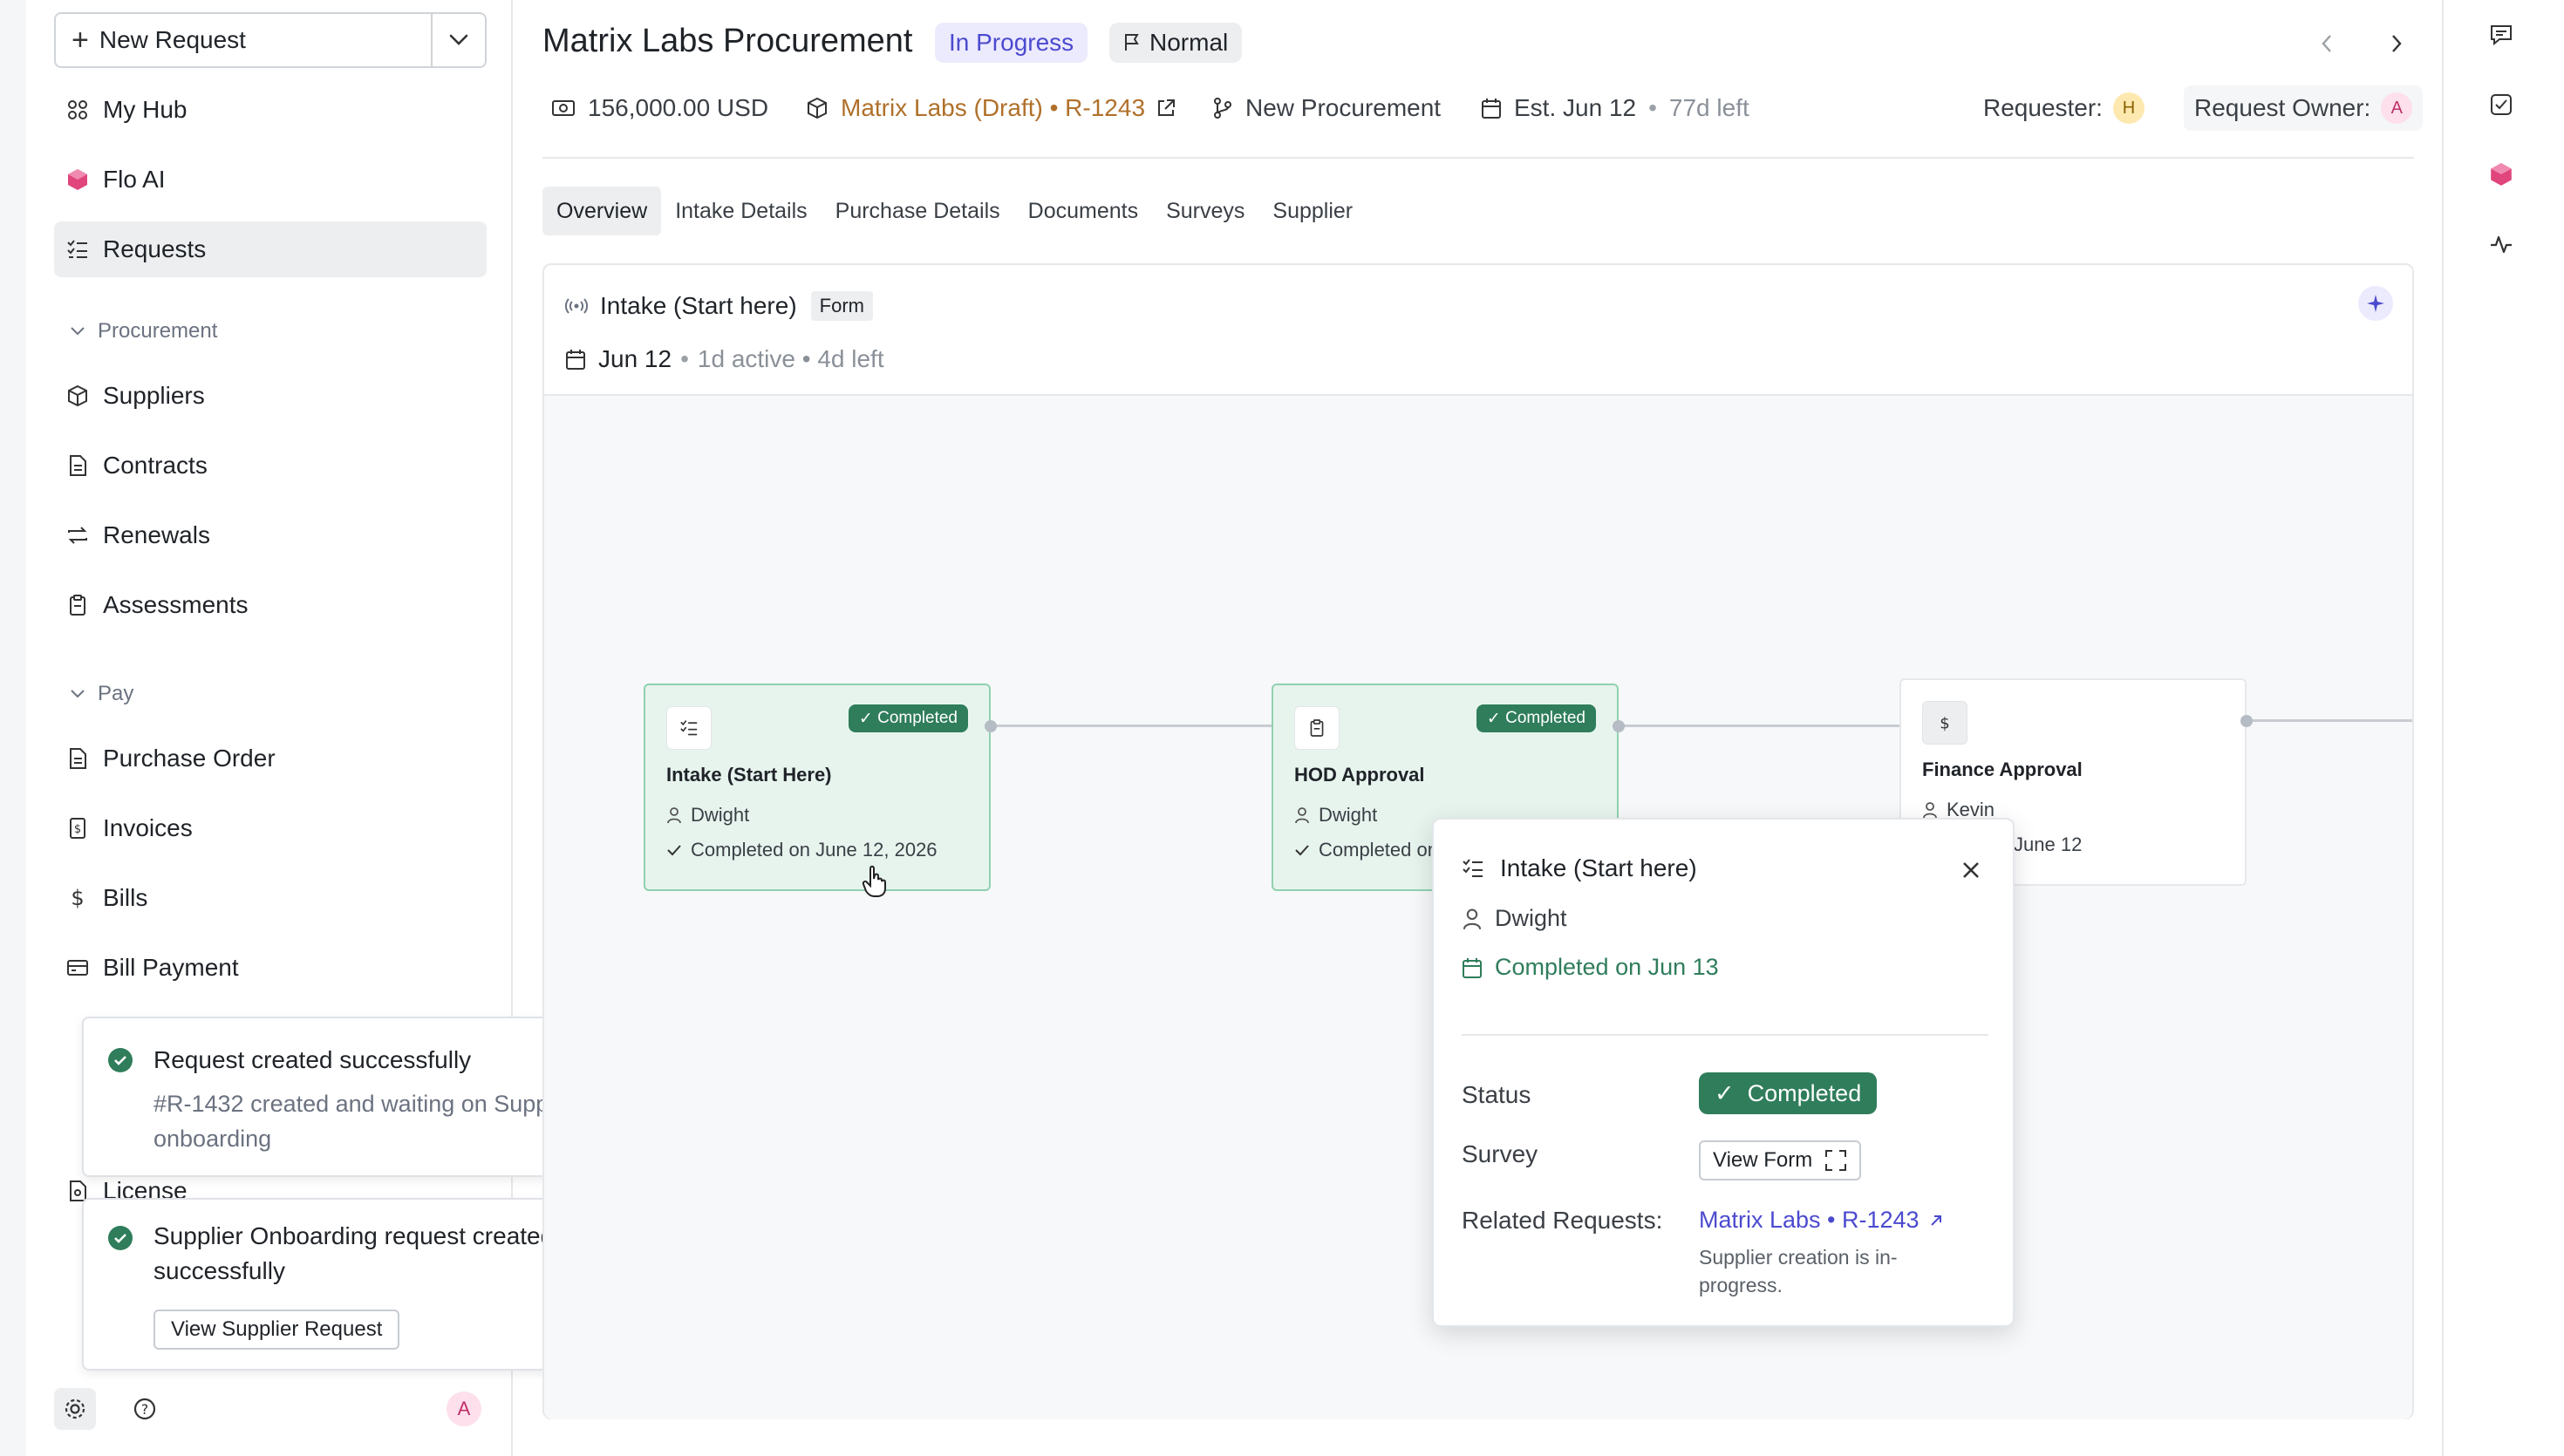  I want to click on status-label: Status, so click(1496, 1094).